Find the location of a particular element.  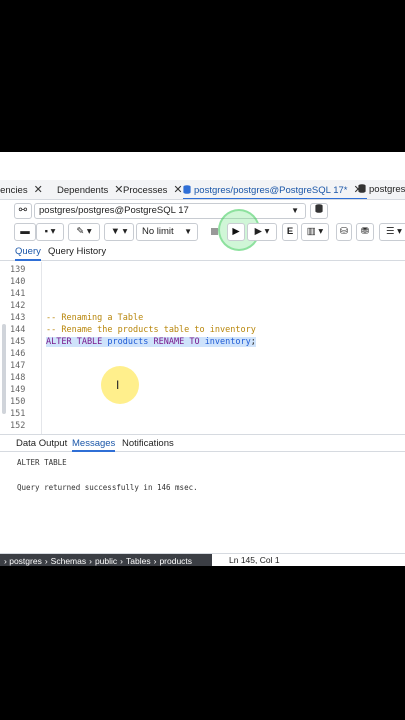

folder-icon: ▬ is located at coordinates (25, 231).